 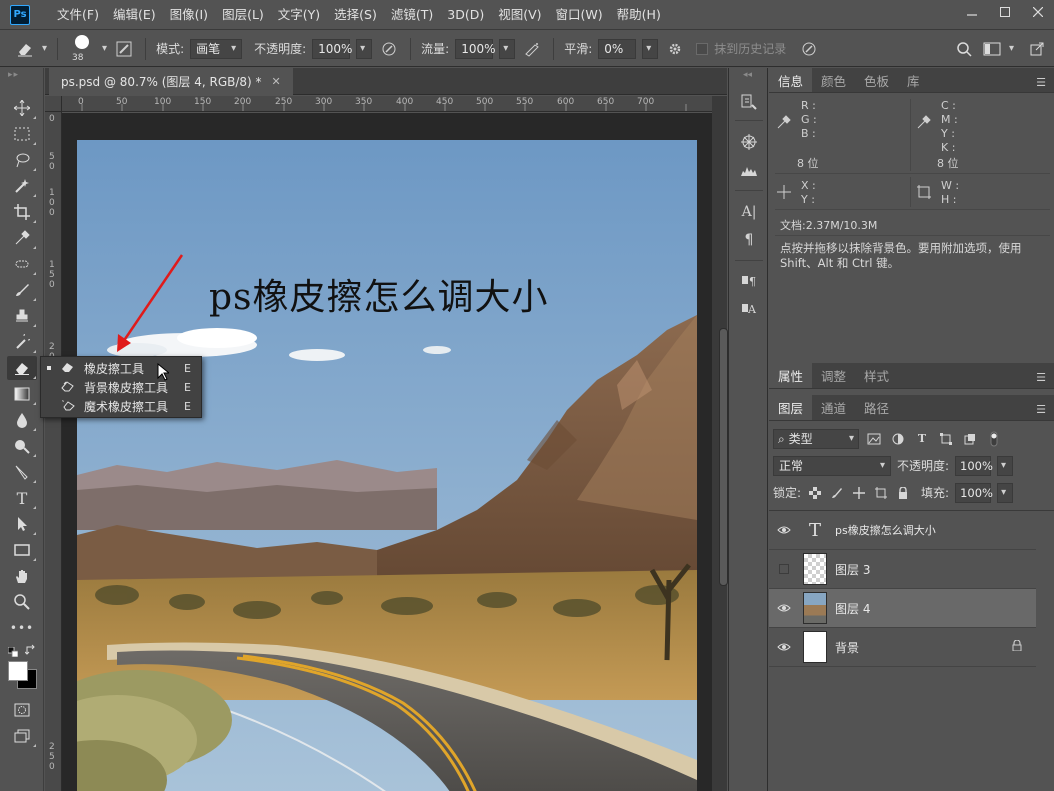 I want to click on quick-mask-icon, so click(x=22, y=710).